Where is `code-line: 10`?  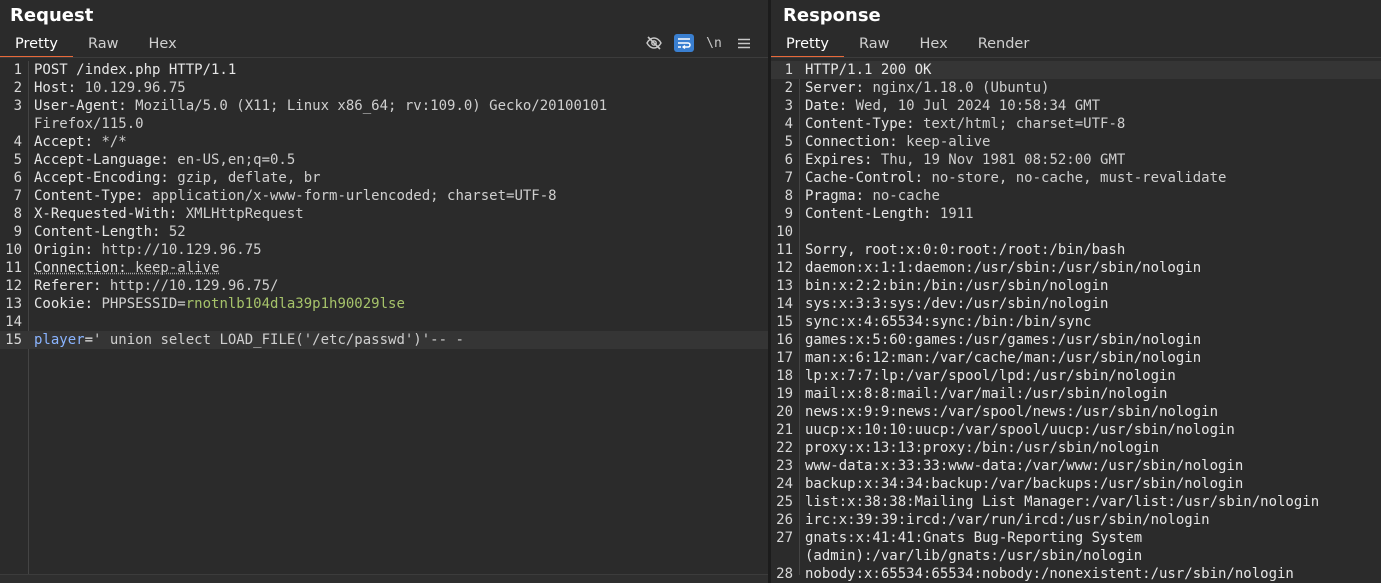 code-line: 10 is located at coordinates (1076, 232).